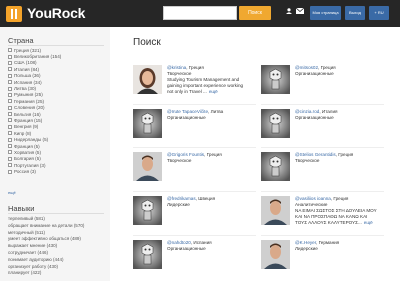 The image size is (400, 292). What do you see at coordinates (207, 198) in the screenshot?
I see `user-country: Швеция` at bounding box center [207, 198].